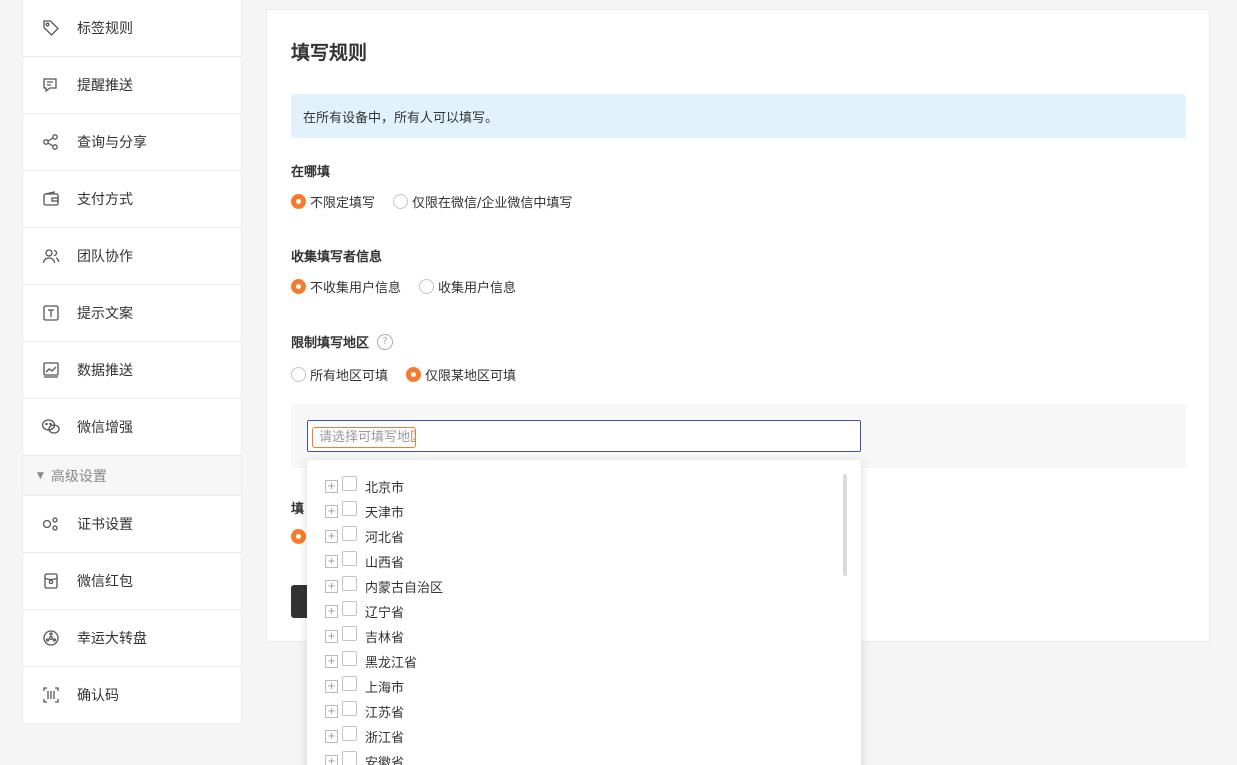 This screenshot has height=765, width=1237. What do you see at coordinates (105, 582) in the screenshot?
I see `sidebar-item-label: 微信红包` at bounding box center [105, 582].